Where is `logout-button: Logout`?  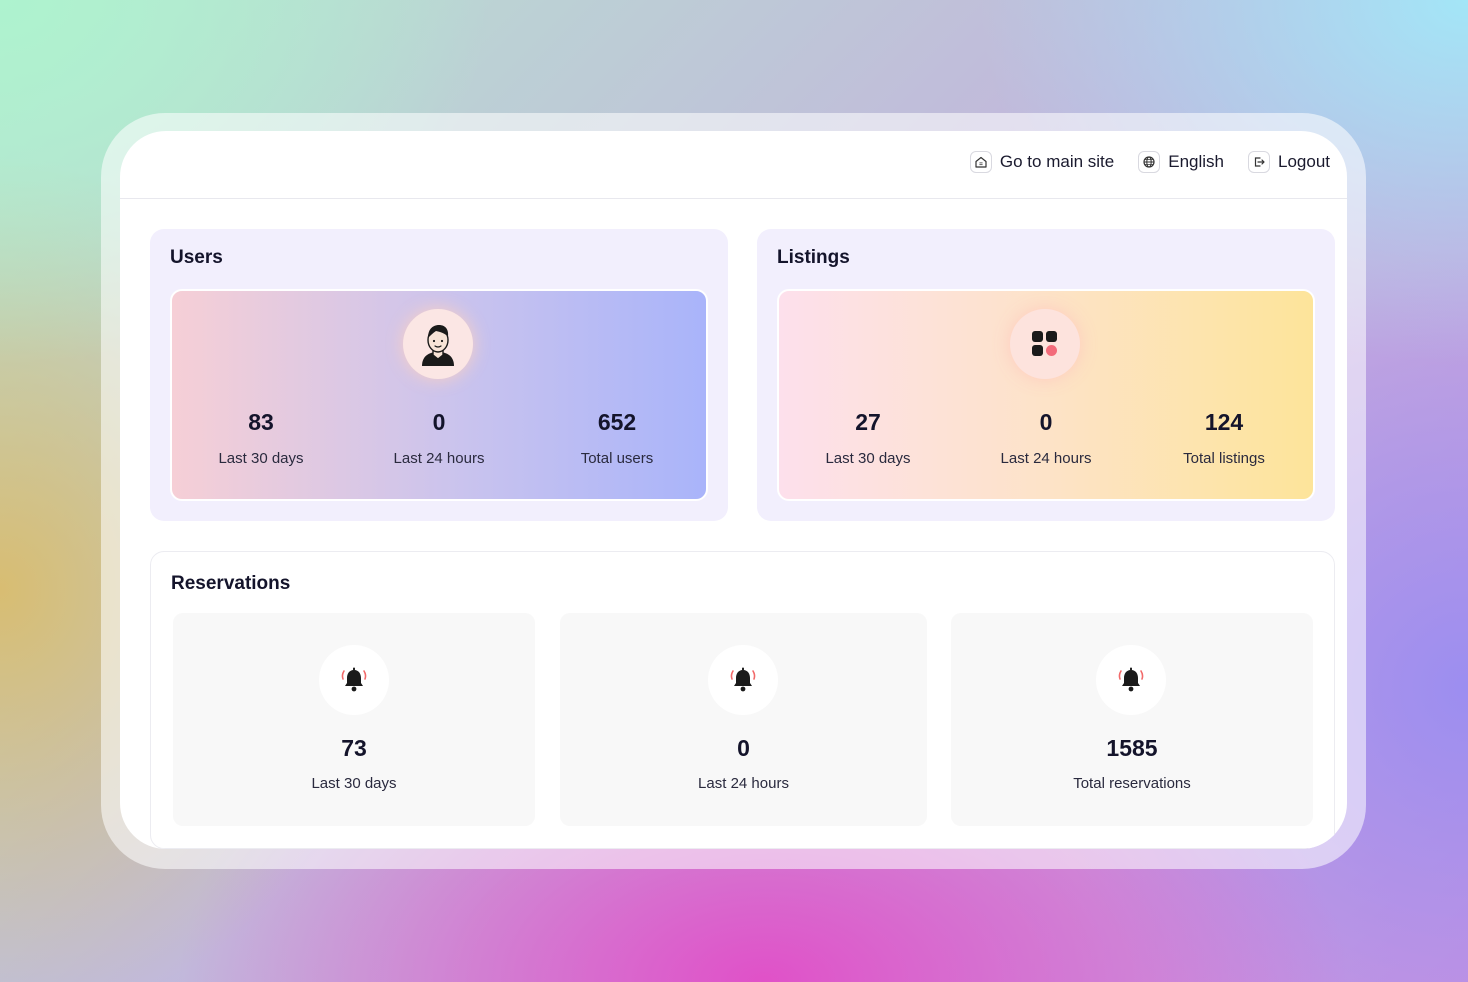
logout-button: Logout is located at coordinates (1289, 162).